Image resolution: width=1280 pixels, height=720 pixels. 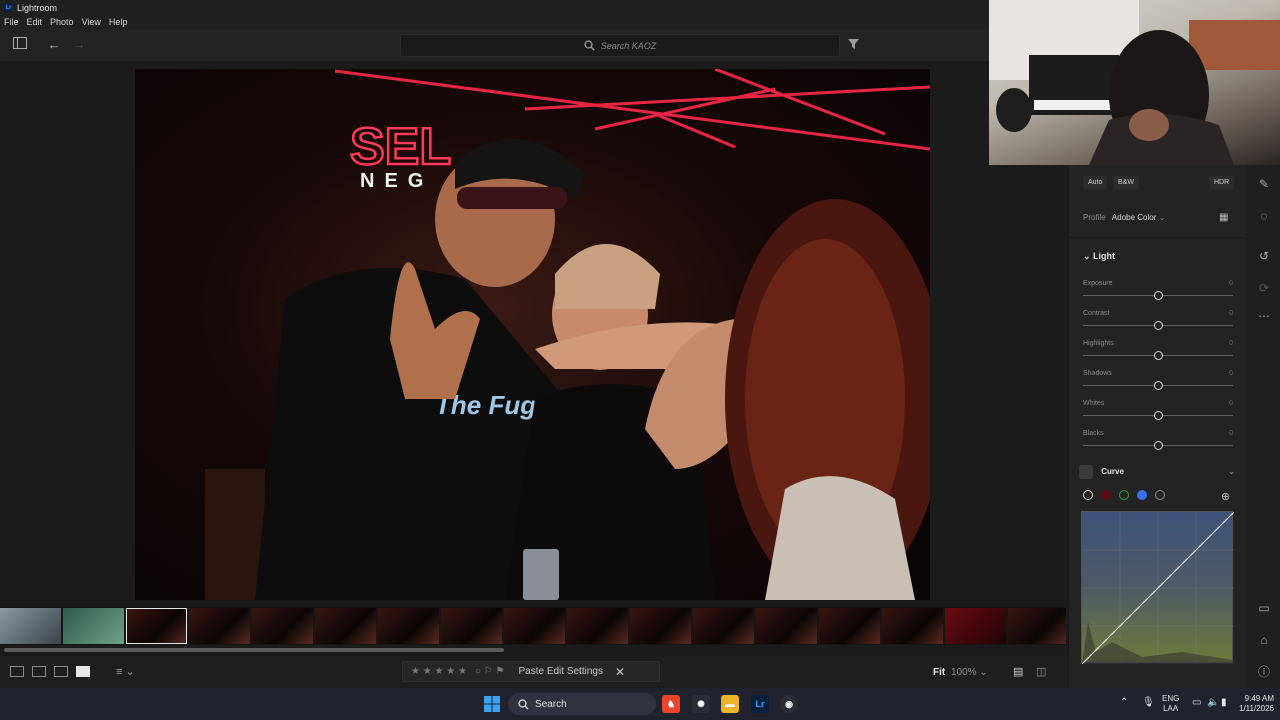 What do you see at coordinates (1041, 671) in the screenshot?
I see `before-after-icon: ◫` at bounding box center [1041, 671].